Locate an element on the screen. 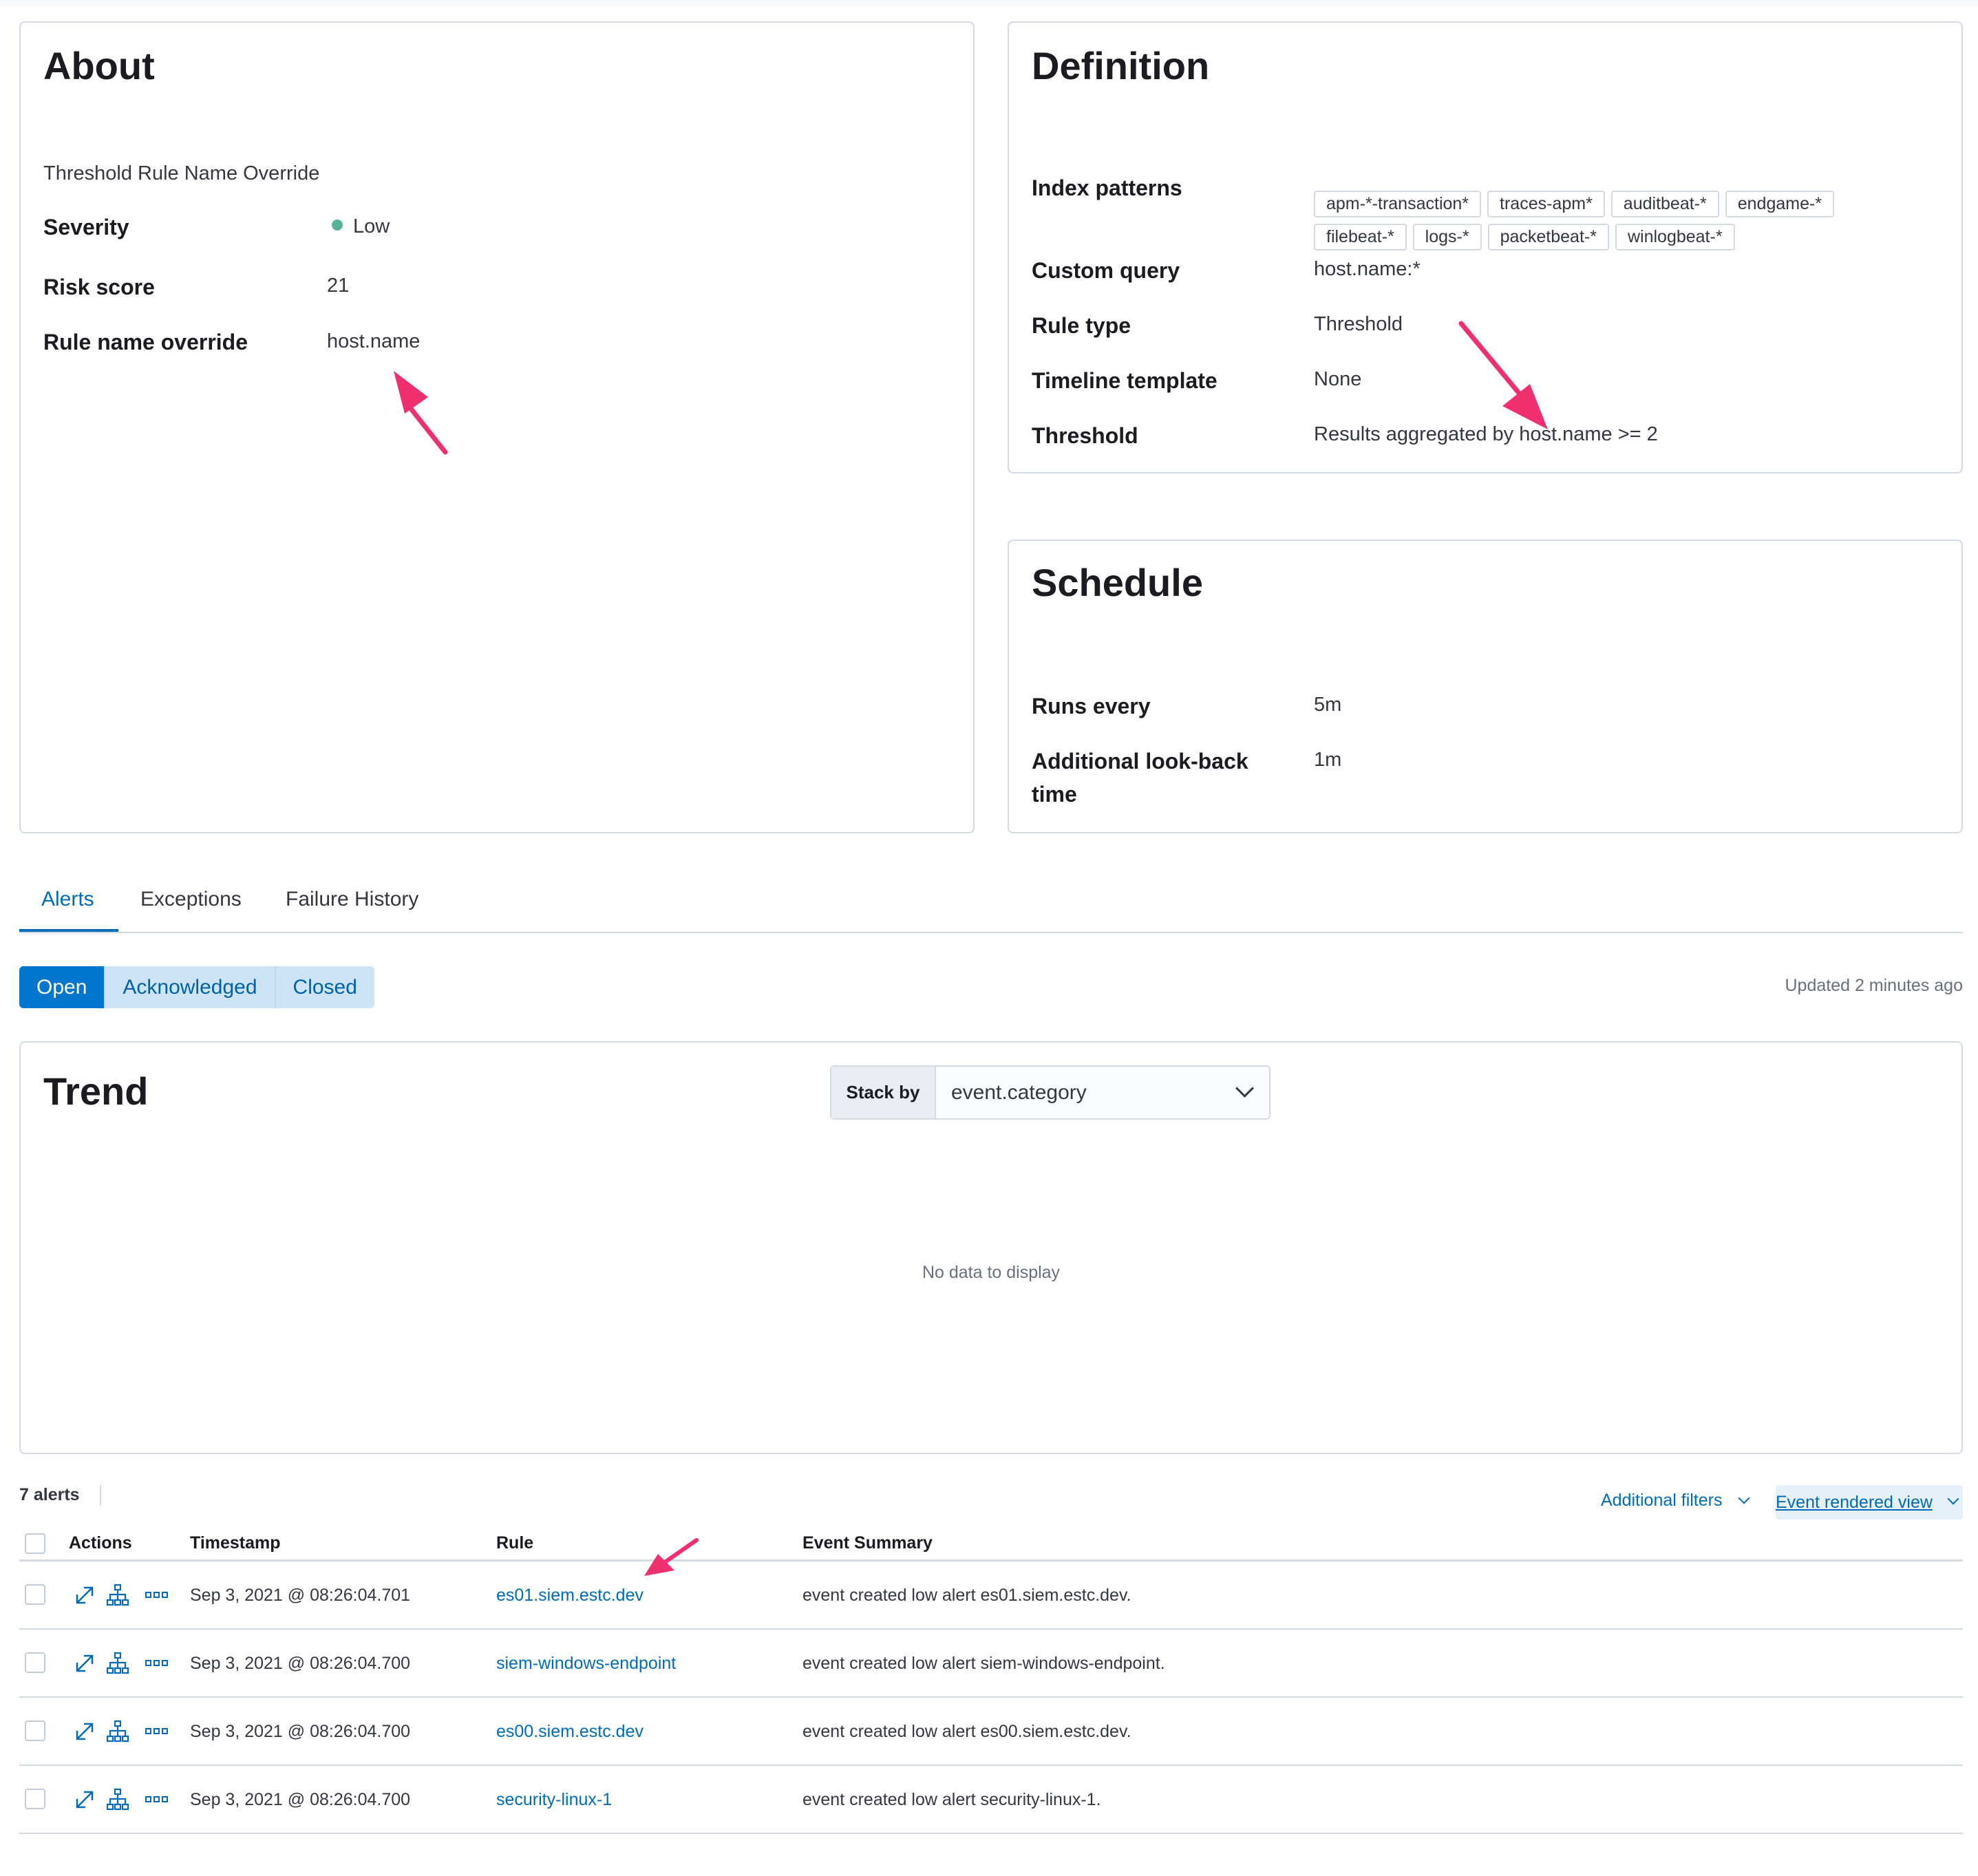 The image size is (1978, 1876). additional-filters-label: Additional filters is located at coordinates (1662, 1500).